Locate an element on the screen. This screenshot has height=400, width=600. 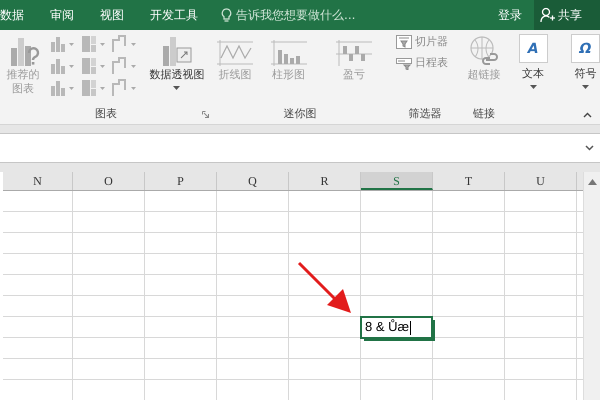
omega-icon: Ω is located at coordinates (585, 48).